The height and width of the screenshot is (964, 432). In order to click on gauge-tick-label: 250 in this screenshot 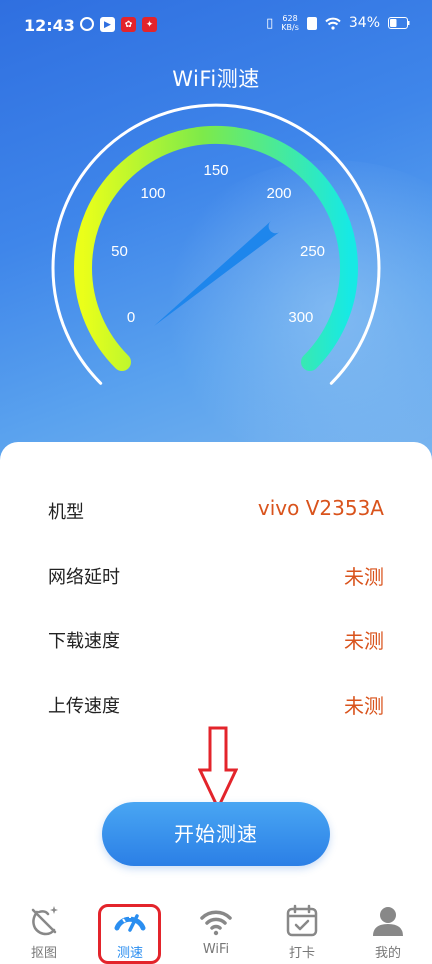, I will do `click(312, 251)`.